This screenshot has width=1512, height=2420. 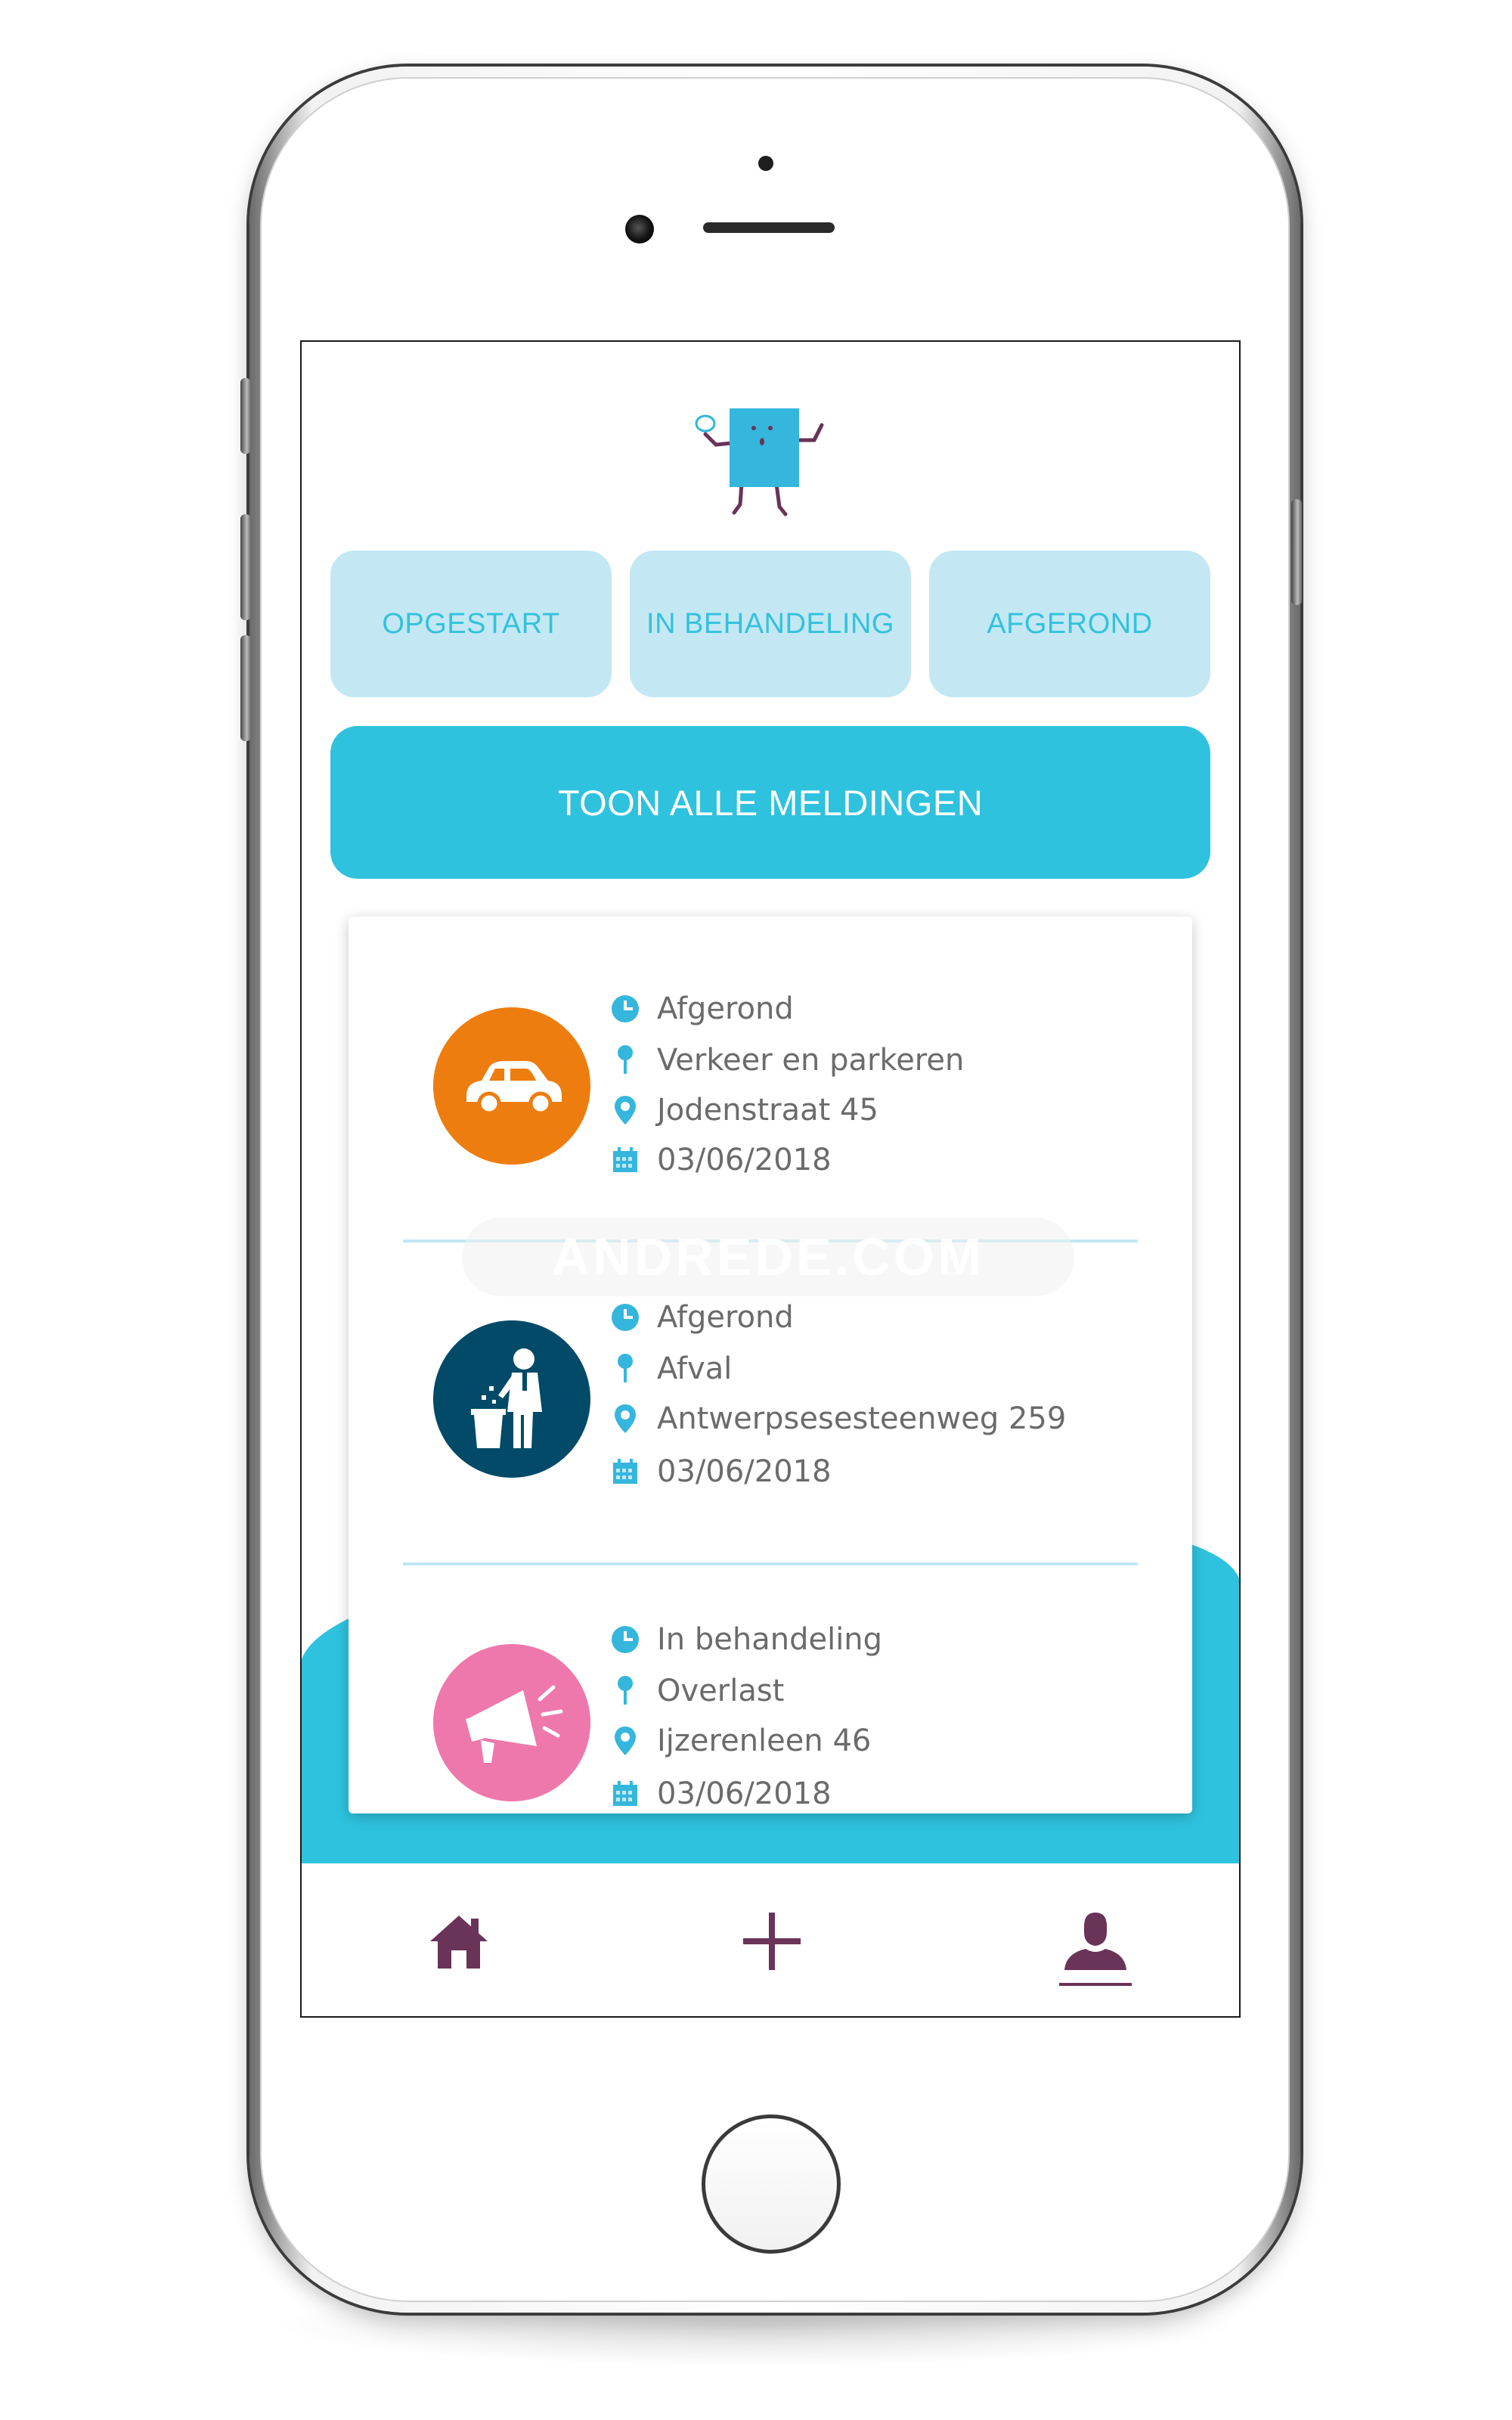 What do you see at coordinates (245, 688) in the screenshot?
I see `volume-down-button` at bounding box center [245, 688].